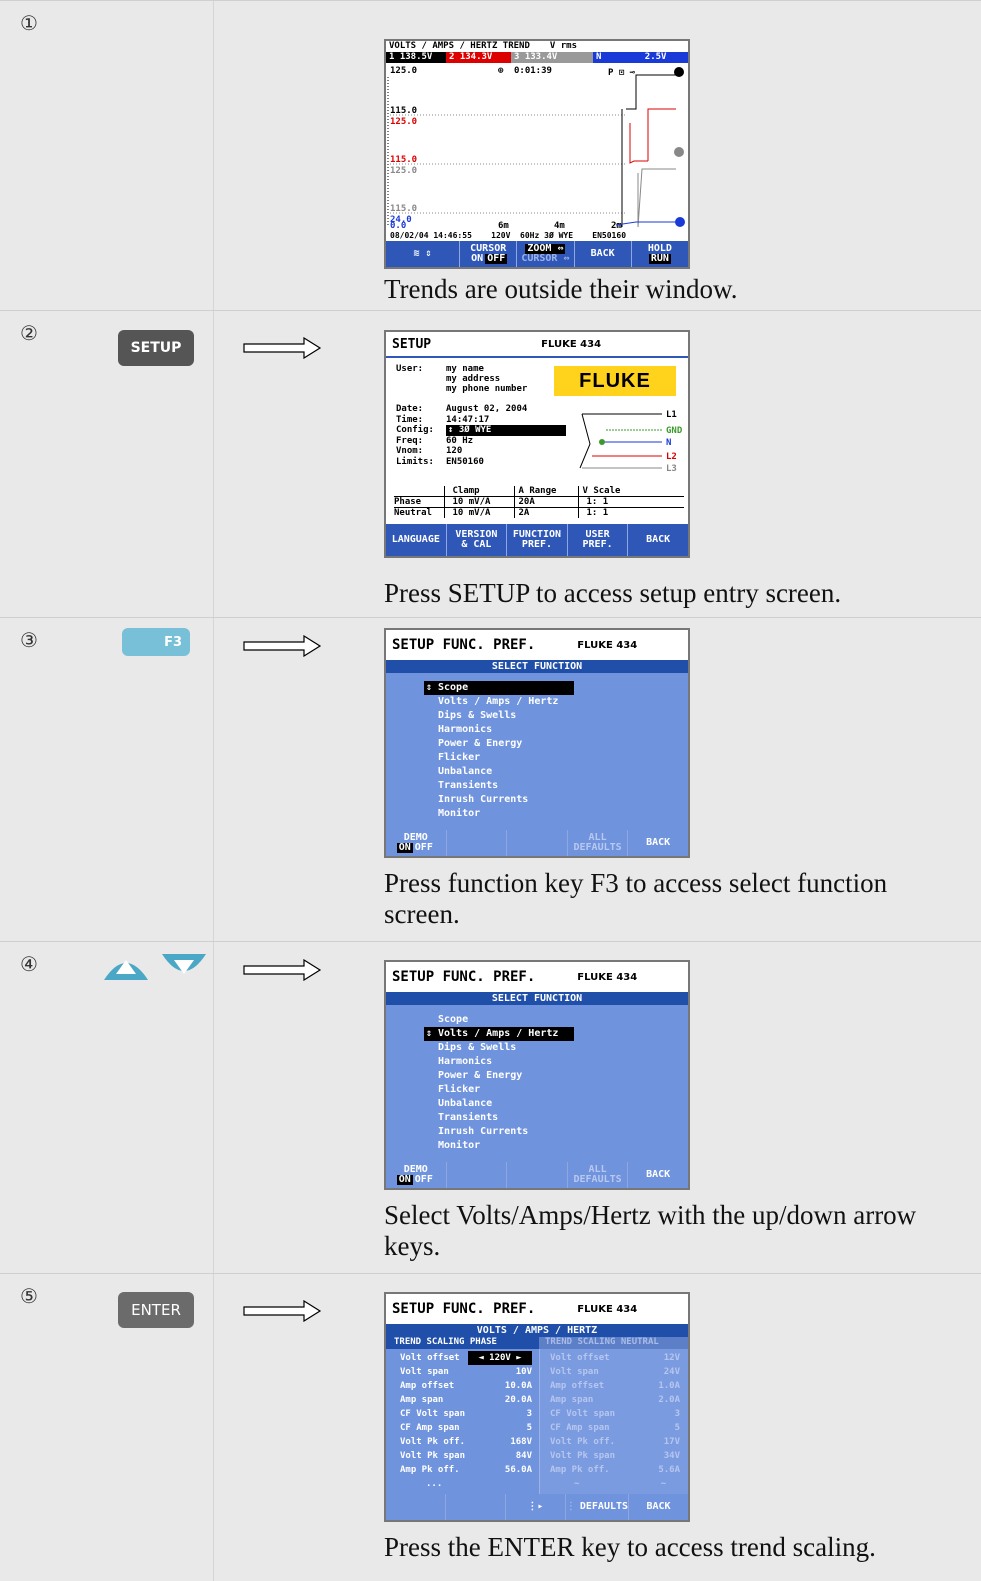 Image resolution: width=981 pixels, height=1581 pixels. I want to click on svg-text: L1, so click(671, 415).